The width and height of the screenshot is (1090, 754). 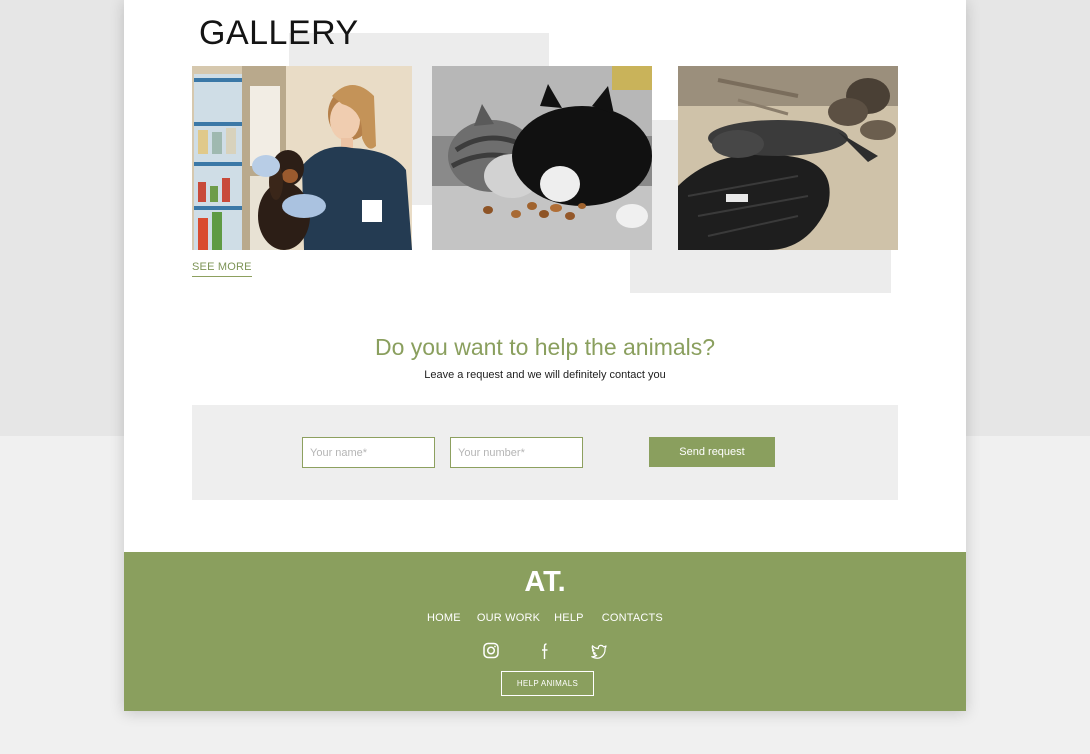 What do you see at coordinates (545, 618) in the screenshot?
I see `footer-nav: HOME OUR WORK HELP CONTACTS` at bounding box center [545, 618].